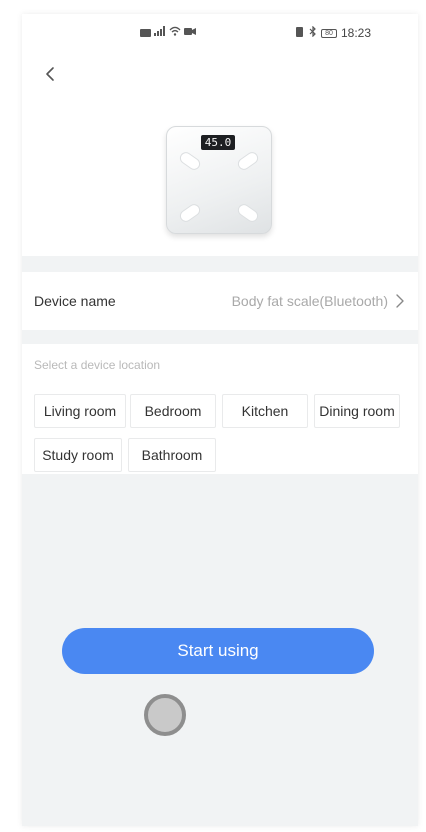 The image size is (426, 832). Describe the element at coordinates (400, 301) in the screenshot. I see `chevron-right-icon` at that location.